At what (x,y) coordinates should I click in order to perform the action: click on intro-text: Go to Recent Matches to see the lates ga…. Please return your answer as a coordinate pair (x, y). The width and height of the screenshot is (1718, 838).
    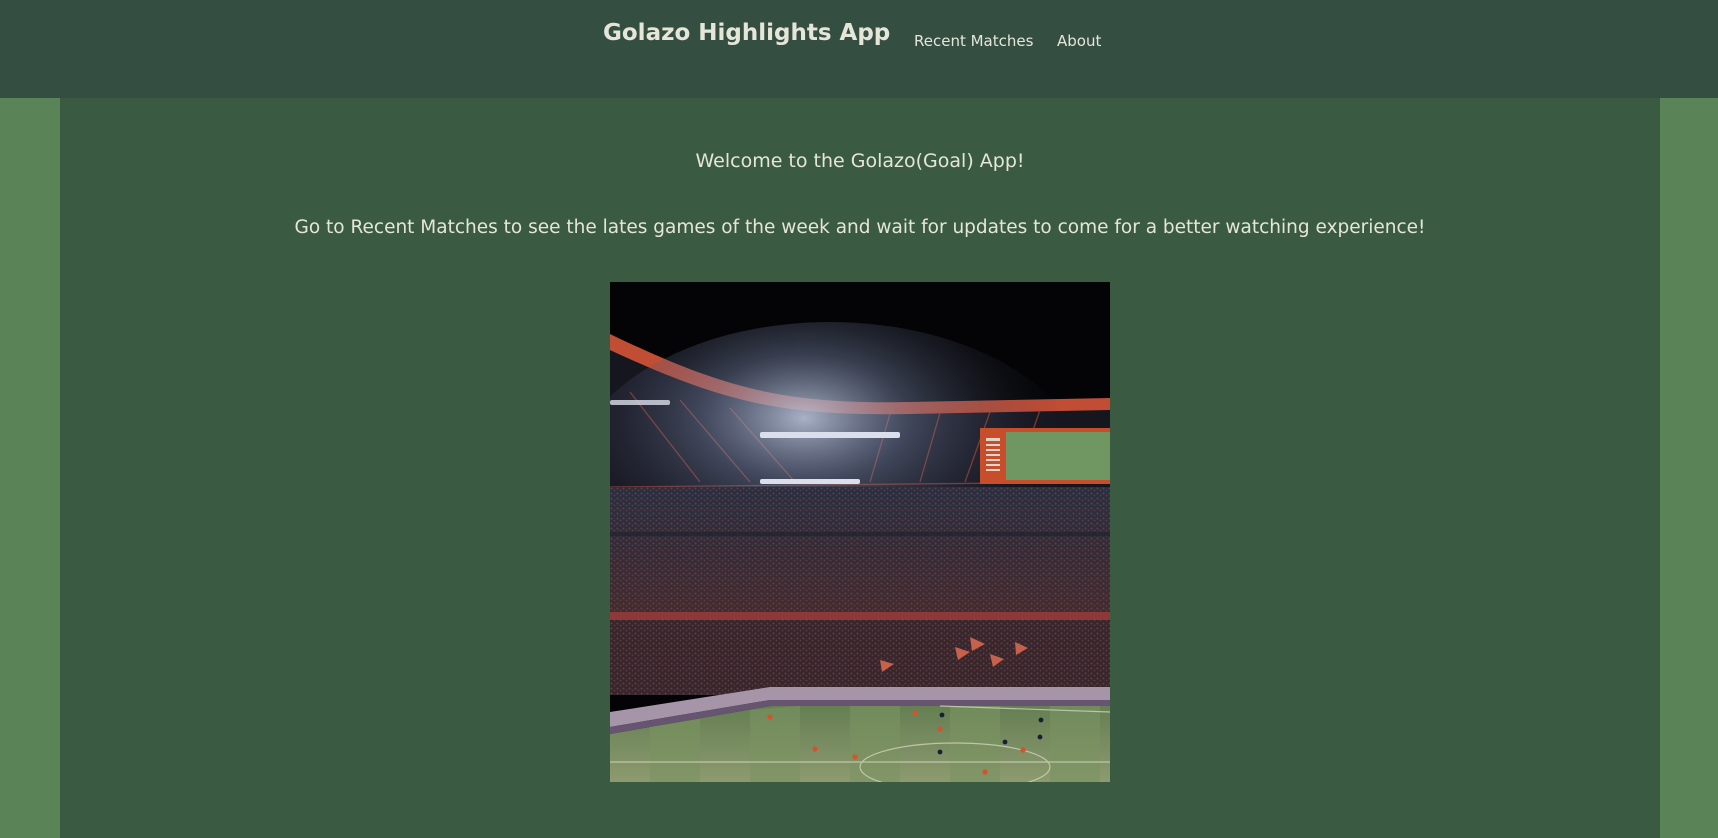
    Looking at the image, I should click on (860, 227).